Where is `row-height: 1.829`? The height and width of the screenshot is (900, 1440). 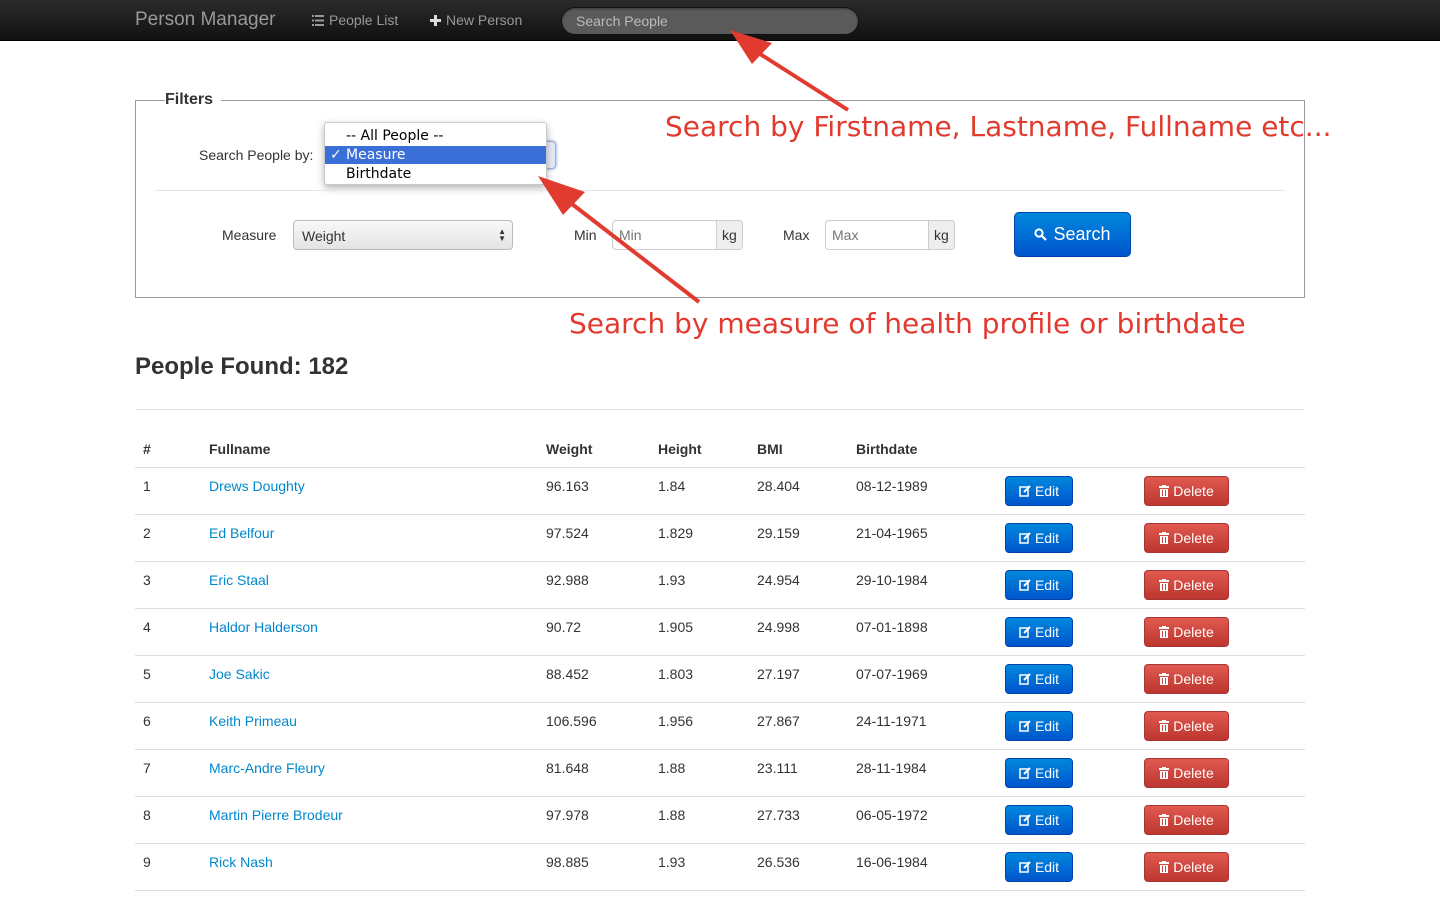
row-height: 1.829 is located at coordinates (676, 533).